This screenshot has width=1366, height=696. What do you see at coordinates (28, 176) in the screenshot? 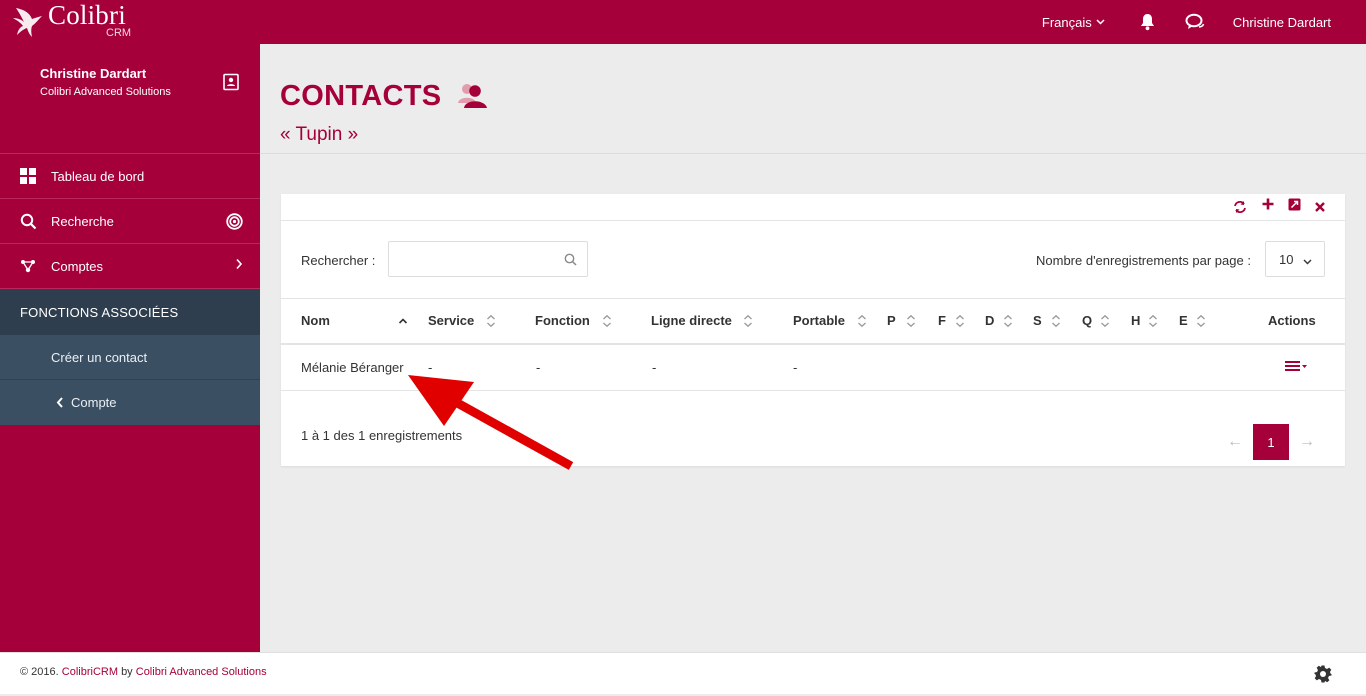
I see `dashboard-icon` at bounding box center [28, 176].